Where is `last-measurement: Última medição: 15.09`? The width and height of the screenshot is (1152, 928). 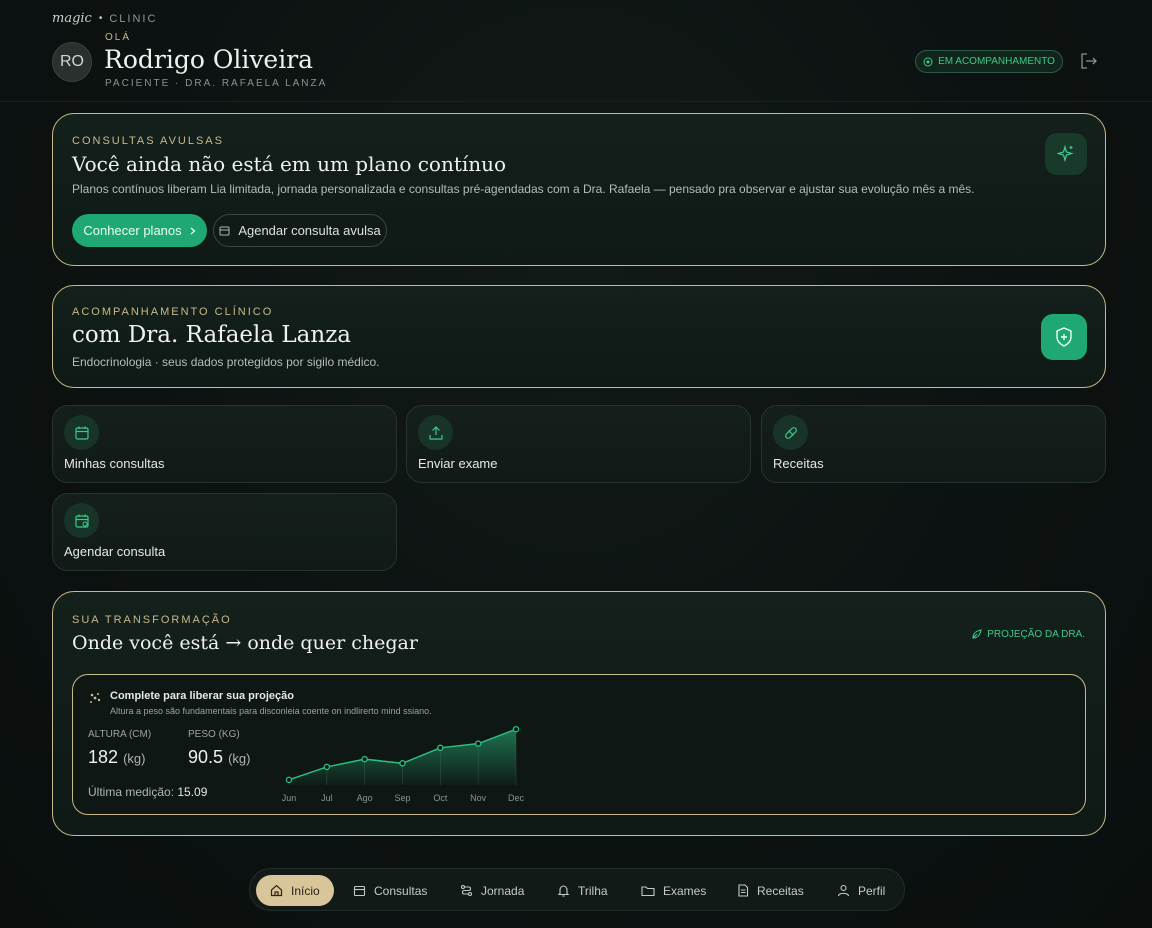
last-measurement: Última medição: 15.09 is located at coordinates (147, 792).